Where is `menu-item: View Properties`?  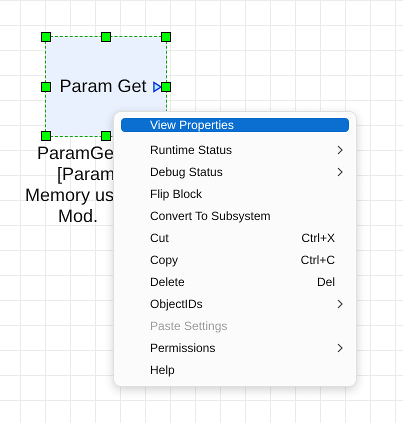 menu-item: View Properties is located at coordinates (235, 125).